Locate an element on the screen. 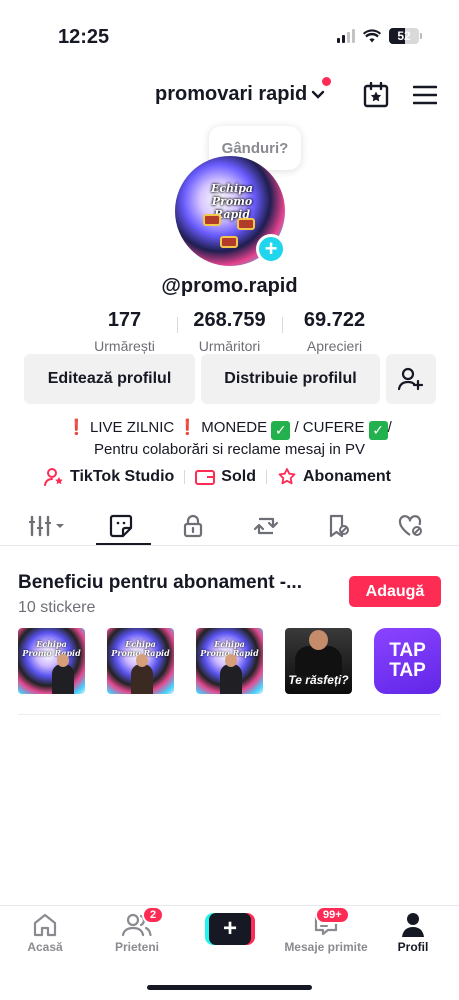 The image size is (459, 1000). nav-profile: Profil is located at coordinates (413, 932).